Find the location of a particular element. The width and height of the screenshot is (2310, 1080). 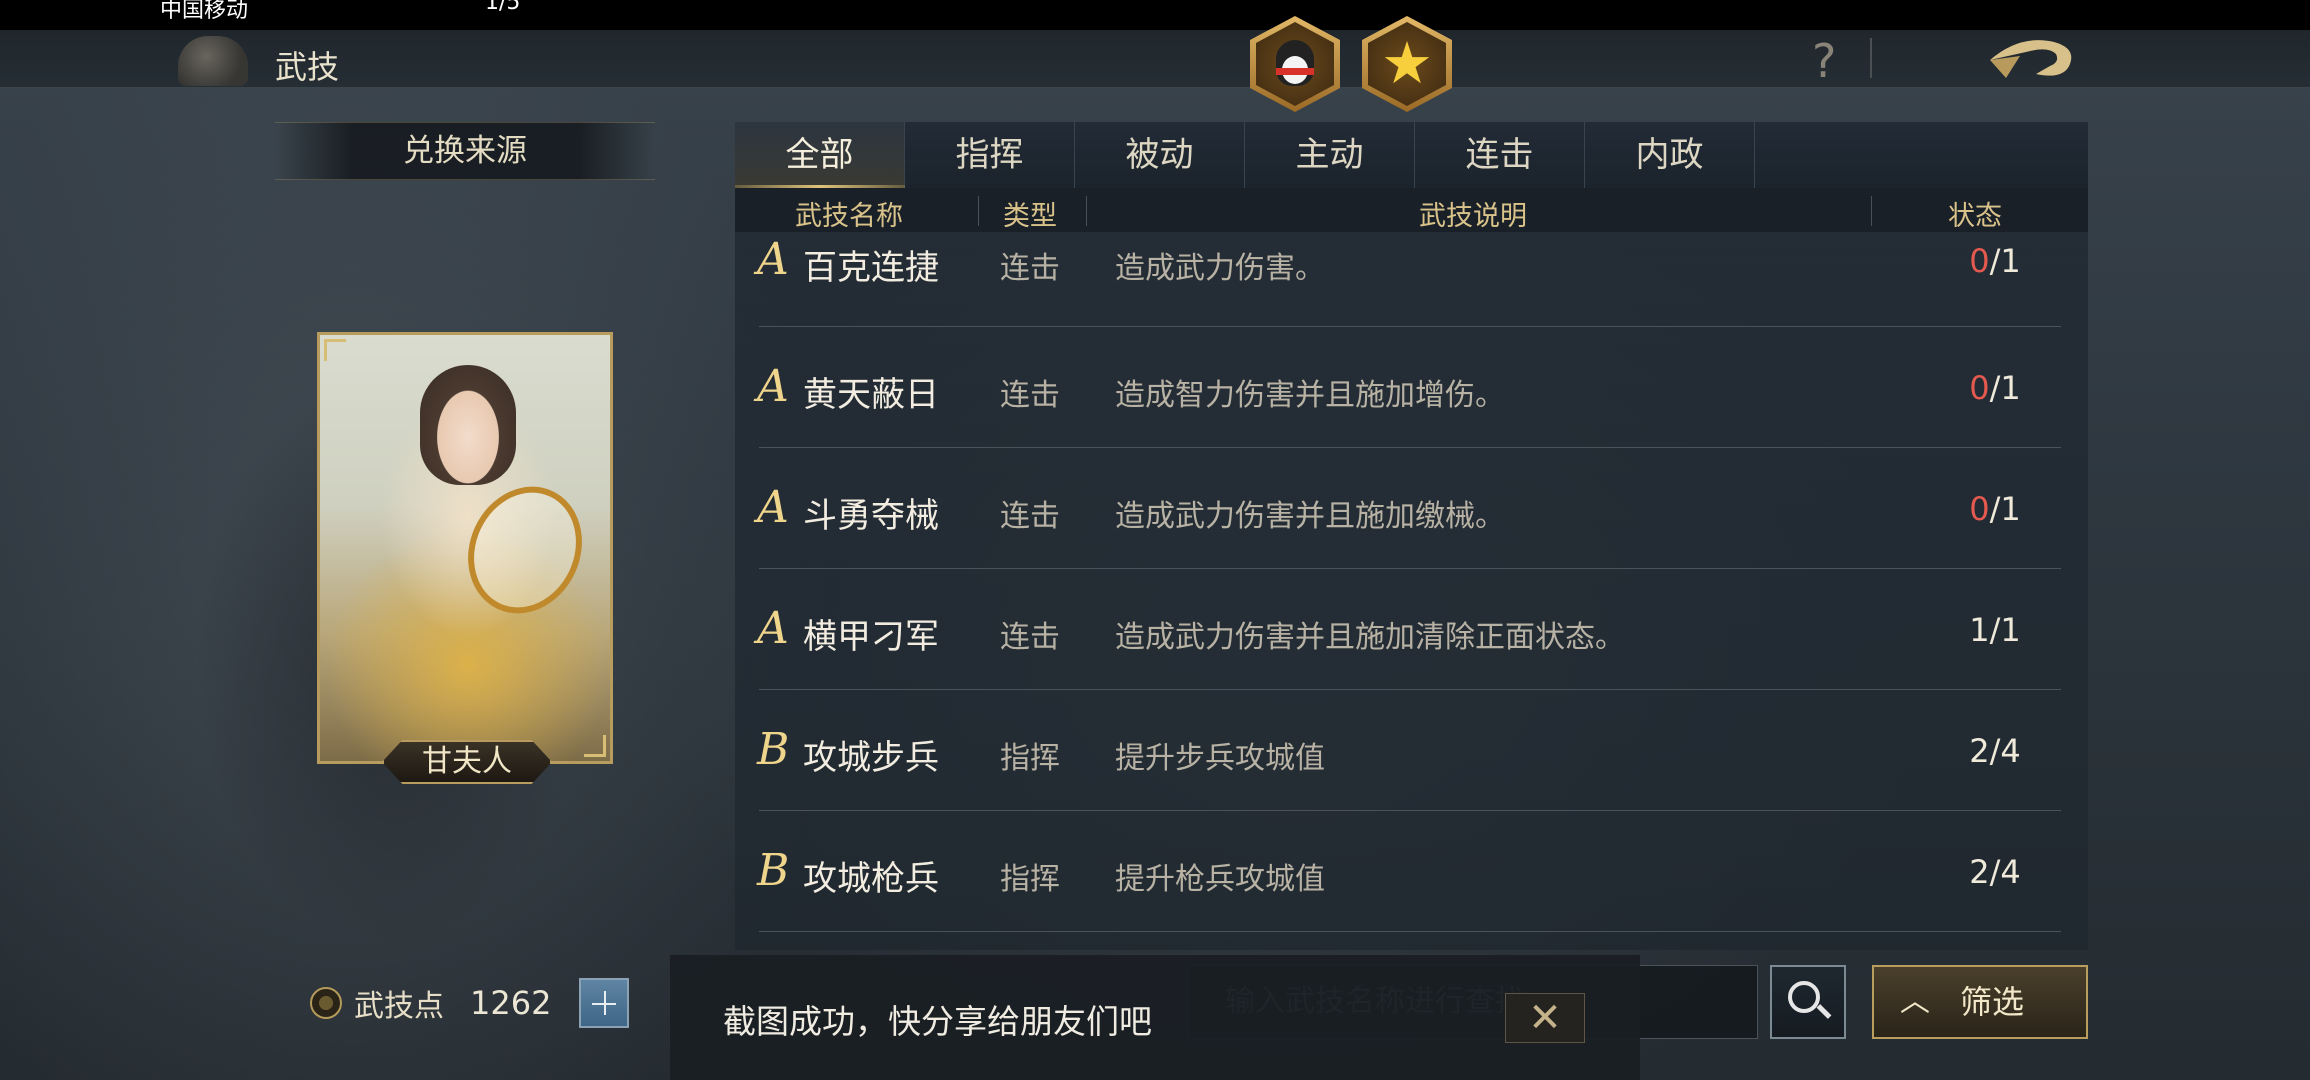

skill-desc: 造成武力伤害。 is located at coordinates (1220, 268).